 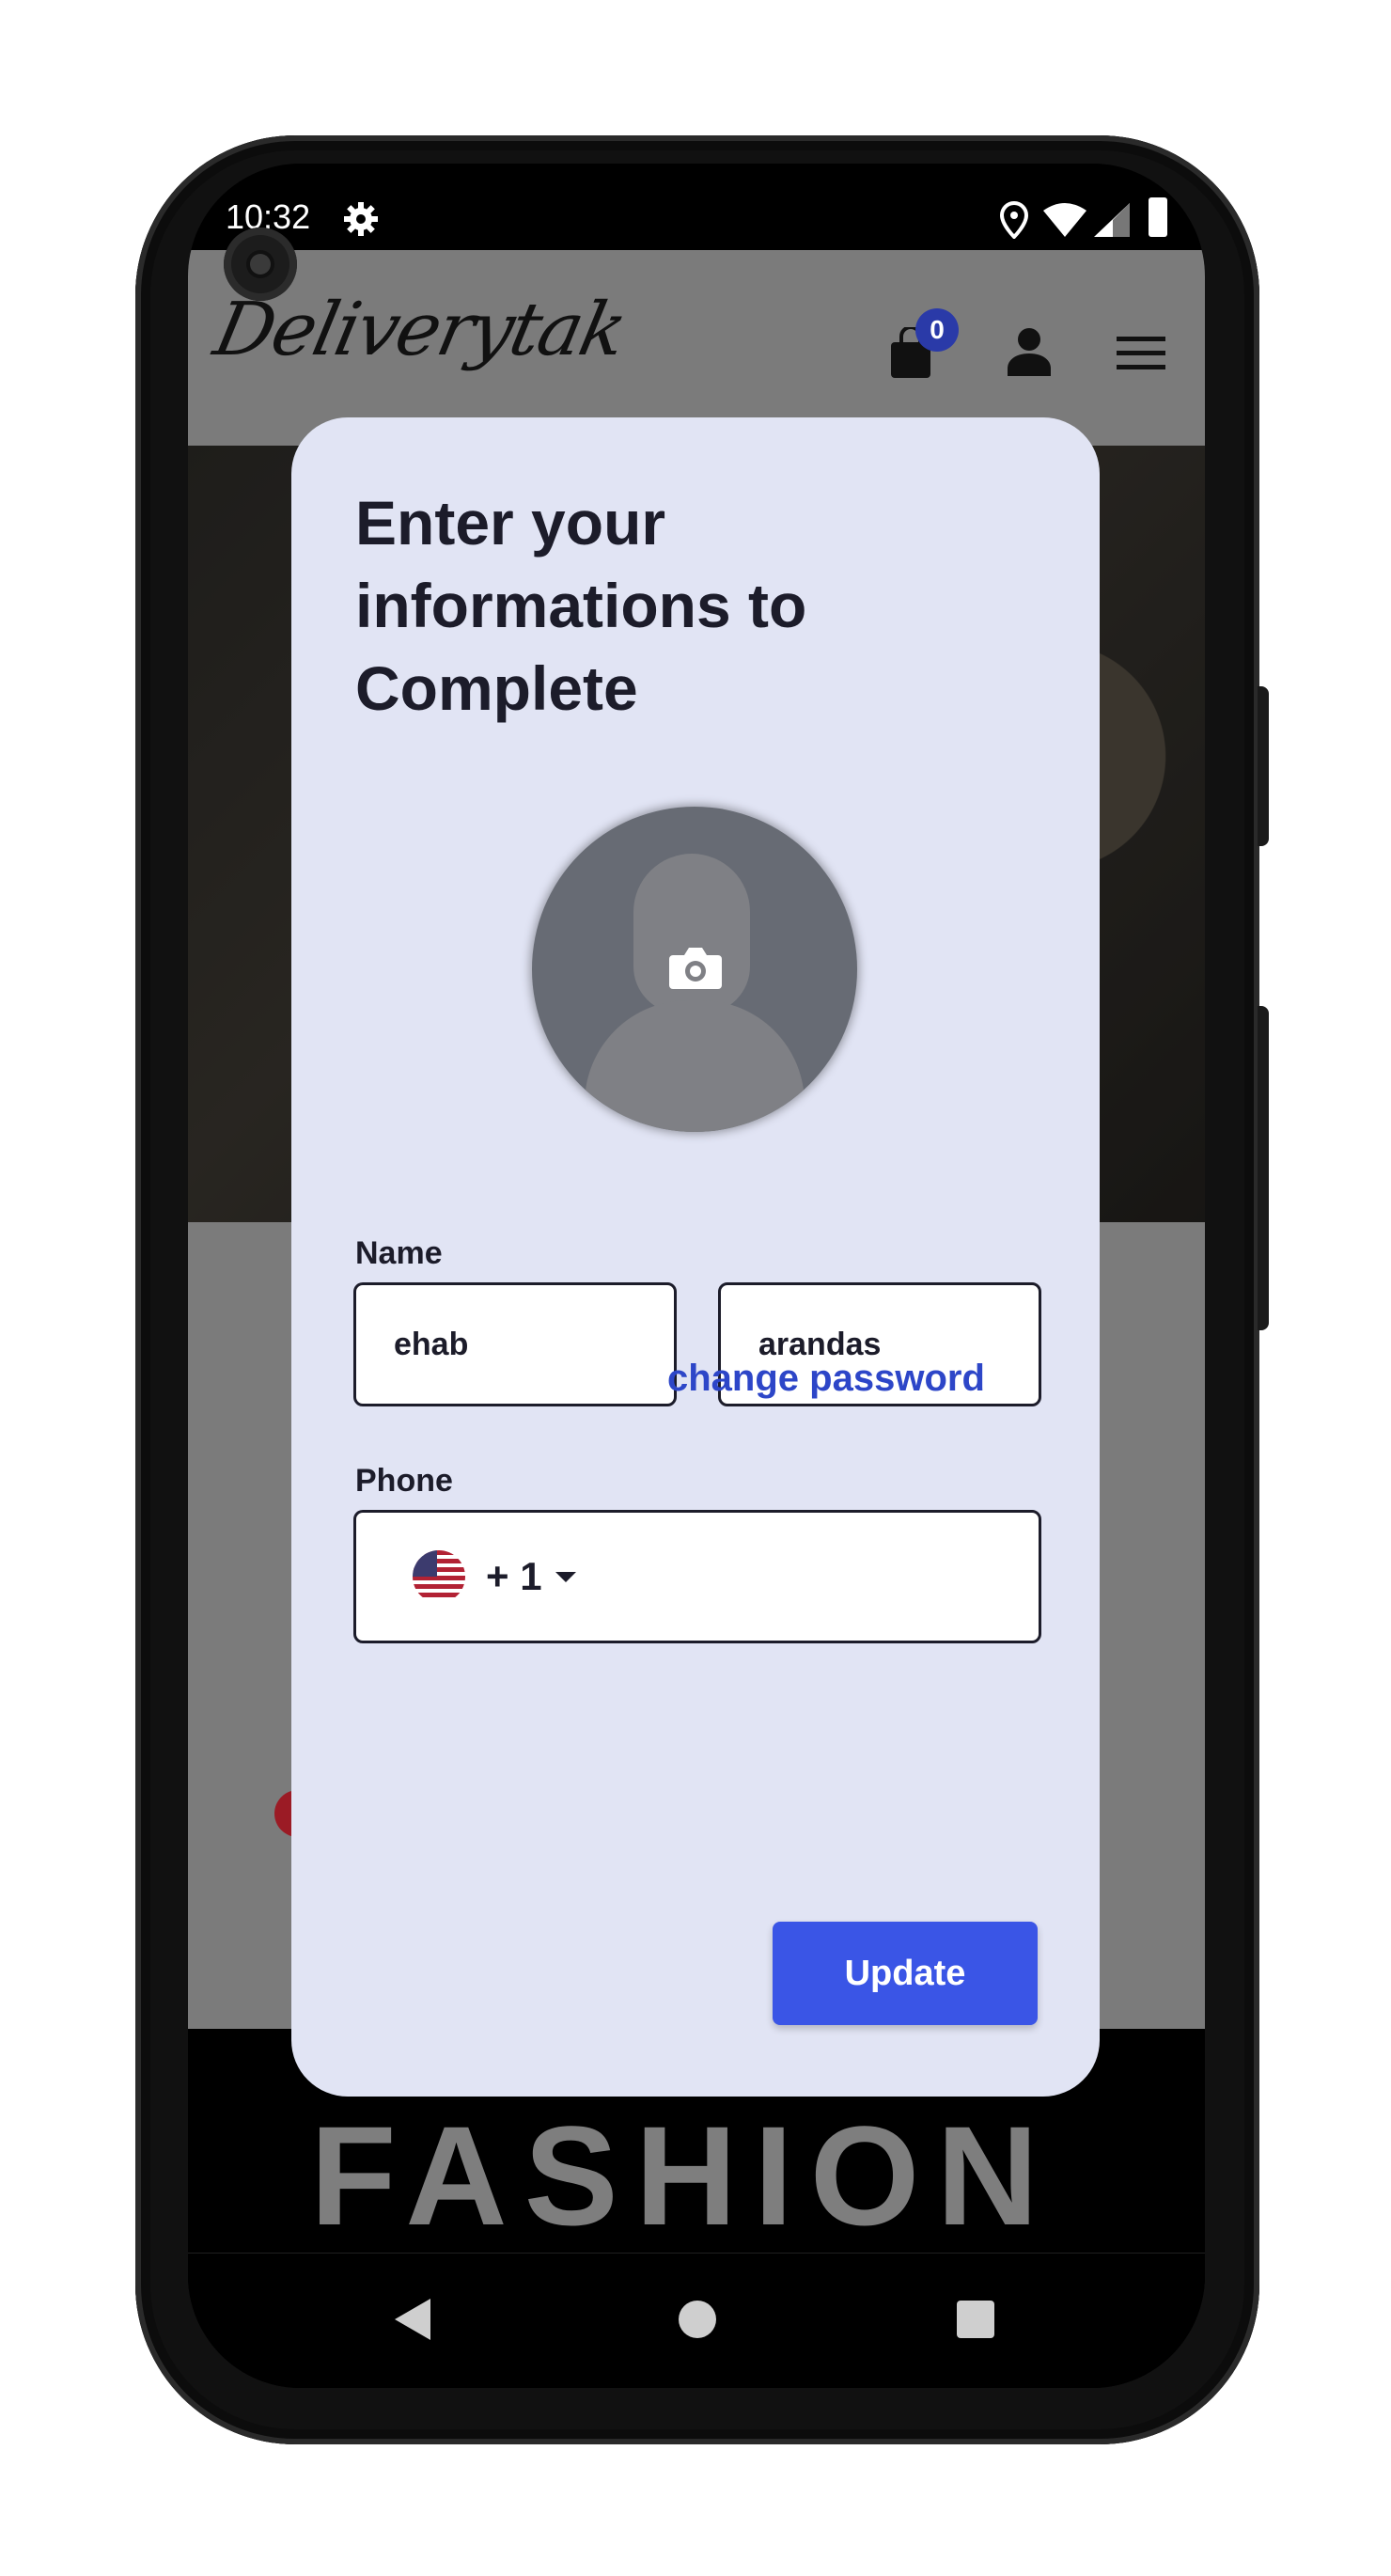 I want to click on dial-code: + 1, so click(x=514, y=1577).